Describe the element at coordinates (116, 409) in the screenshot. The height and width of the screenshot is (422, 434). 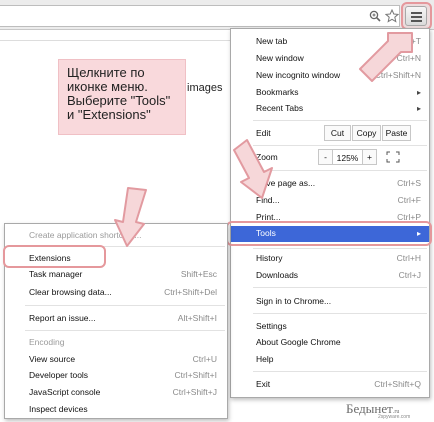
I see `submenu-item-inspect-devices: Inspect devices` at that location.